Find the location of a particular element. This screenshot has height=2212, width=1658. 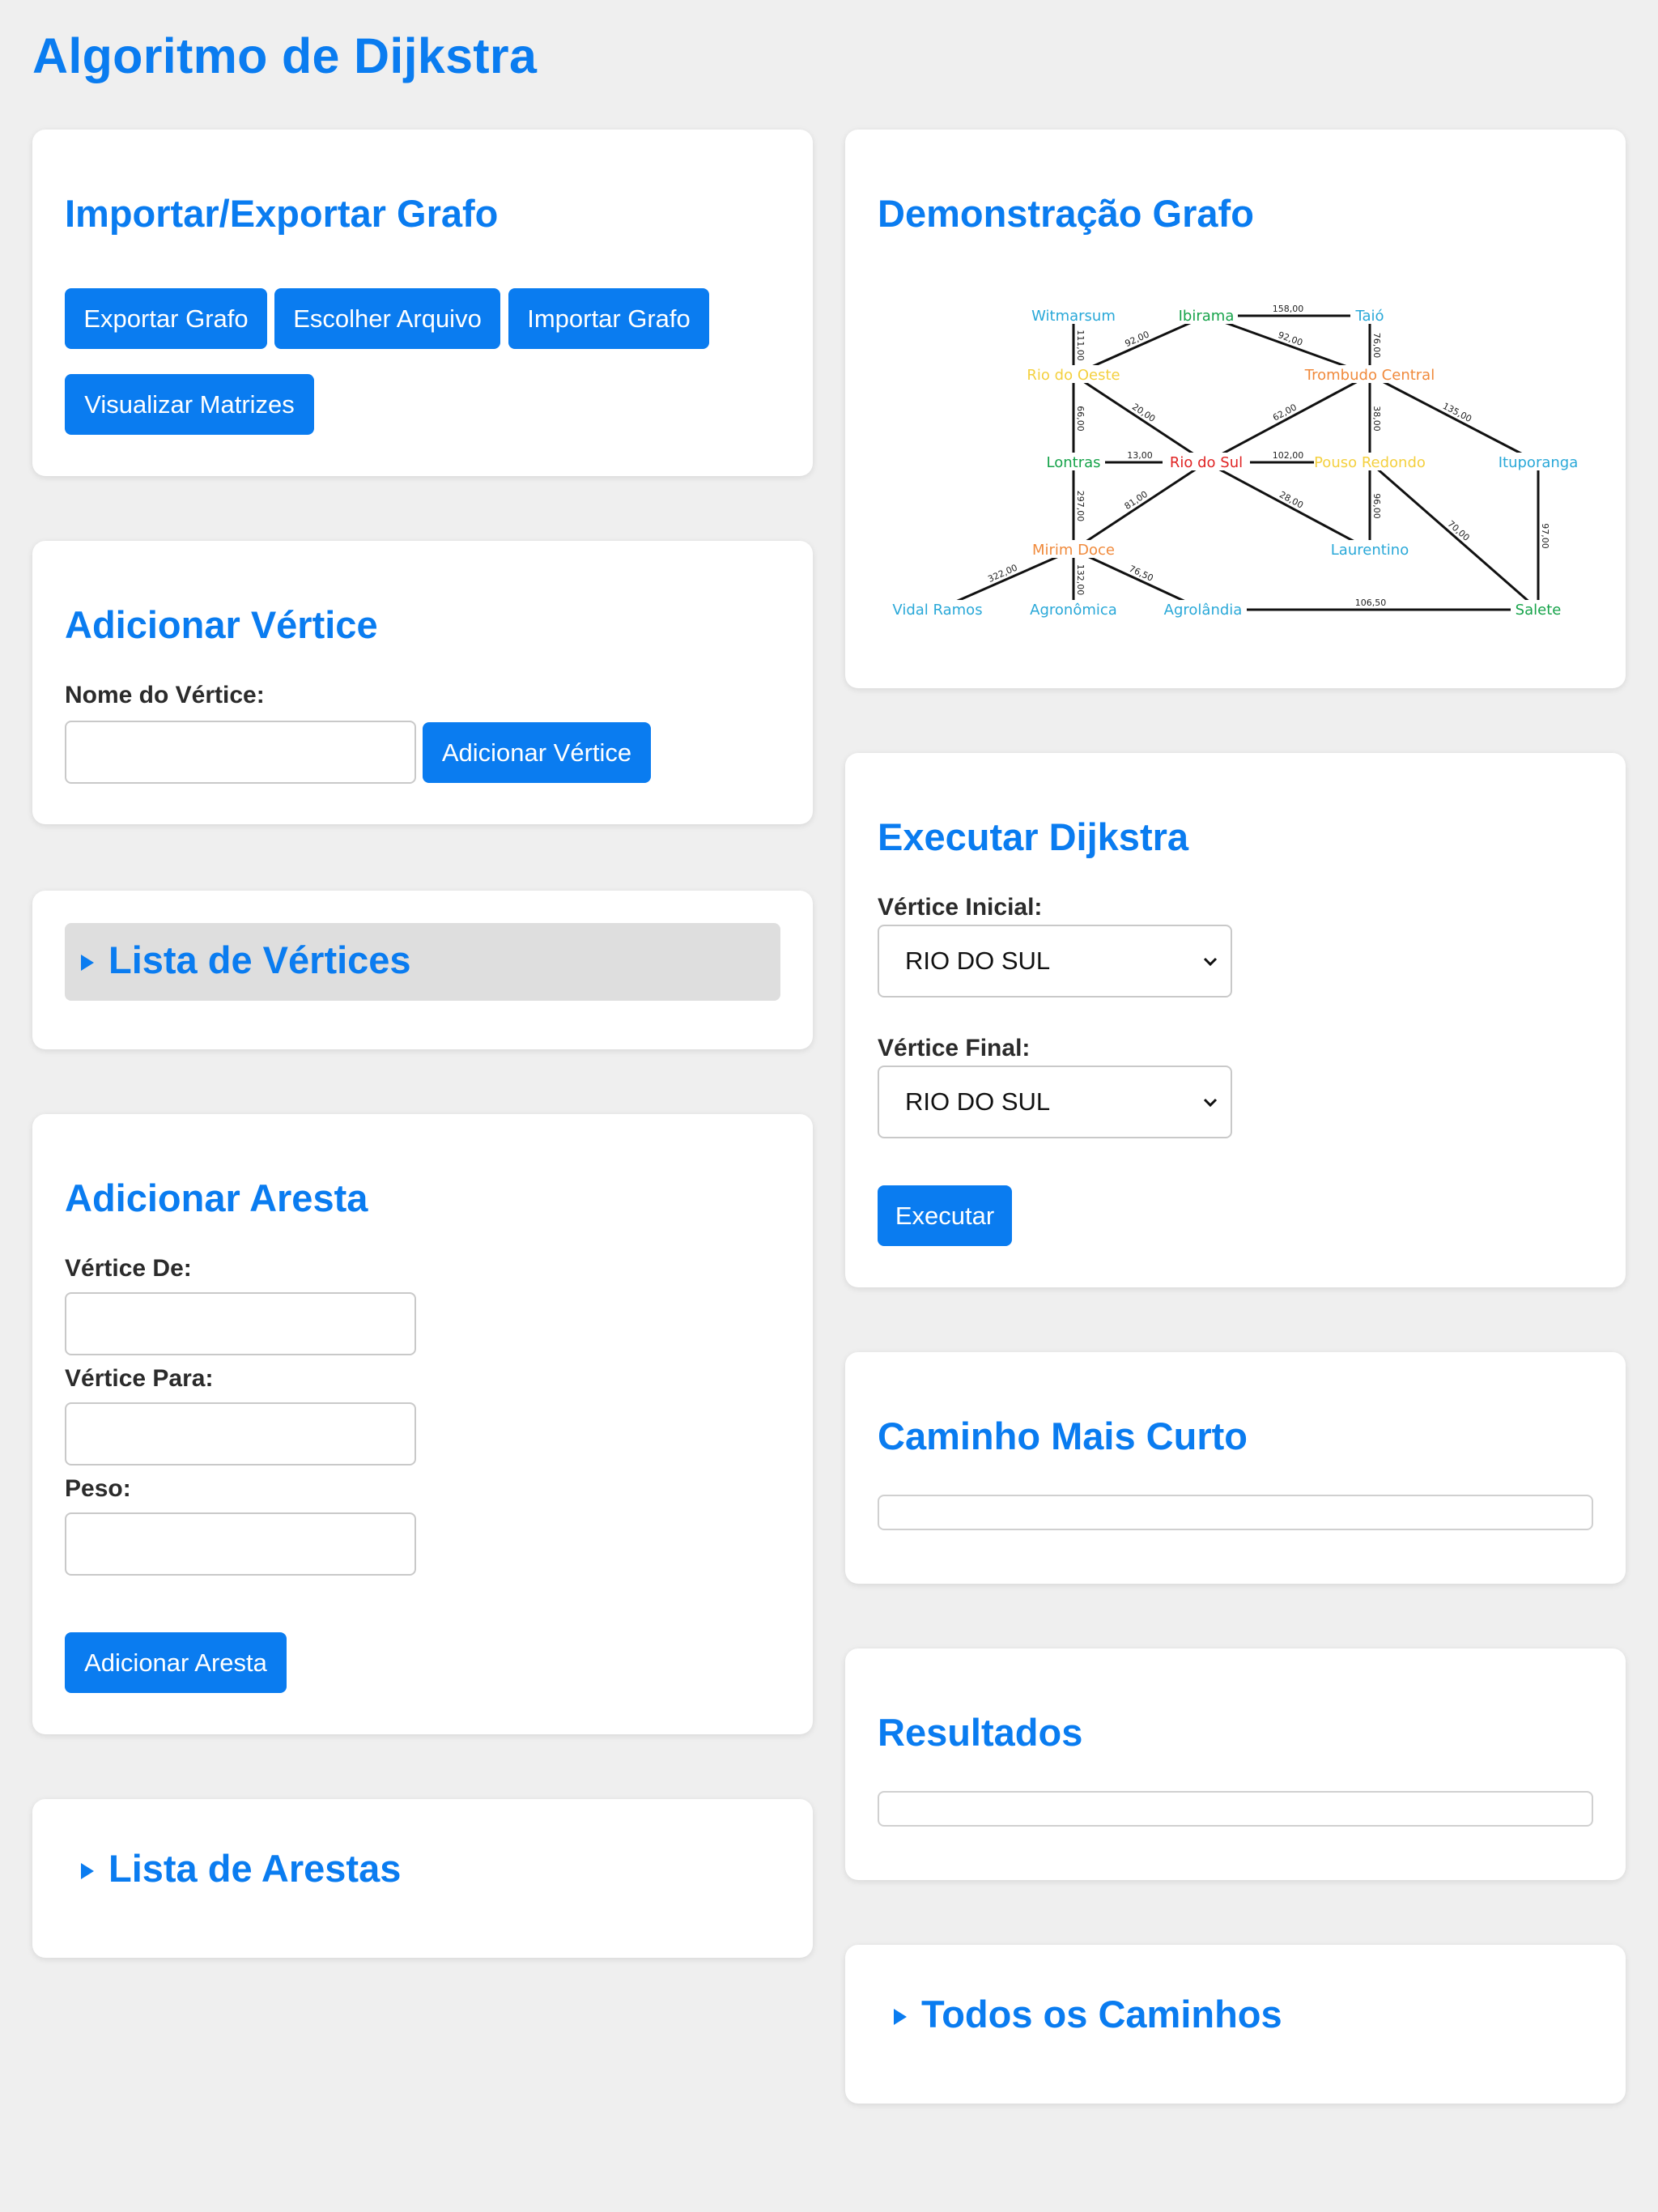

page-title: Algoritmo de Dijkstra is located at coordinates (285, 55).